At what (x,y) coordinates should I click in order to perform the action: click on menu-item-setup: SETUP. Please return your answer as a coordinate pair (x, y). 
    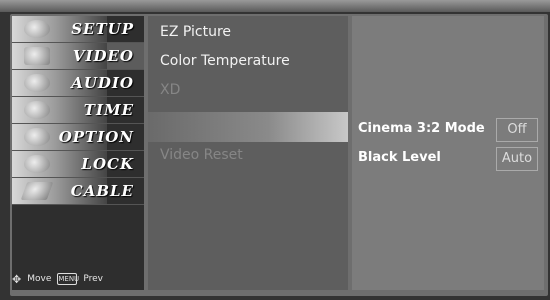
    Looking at the image, I should click on (78, 29).